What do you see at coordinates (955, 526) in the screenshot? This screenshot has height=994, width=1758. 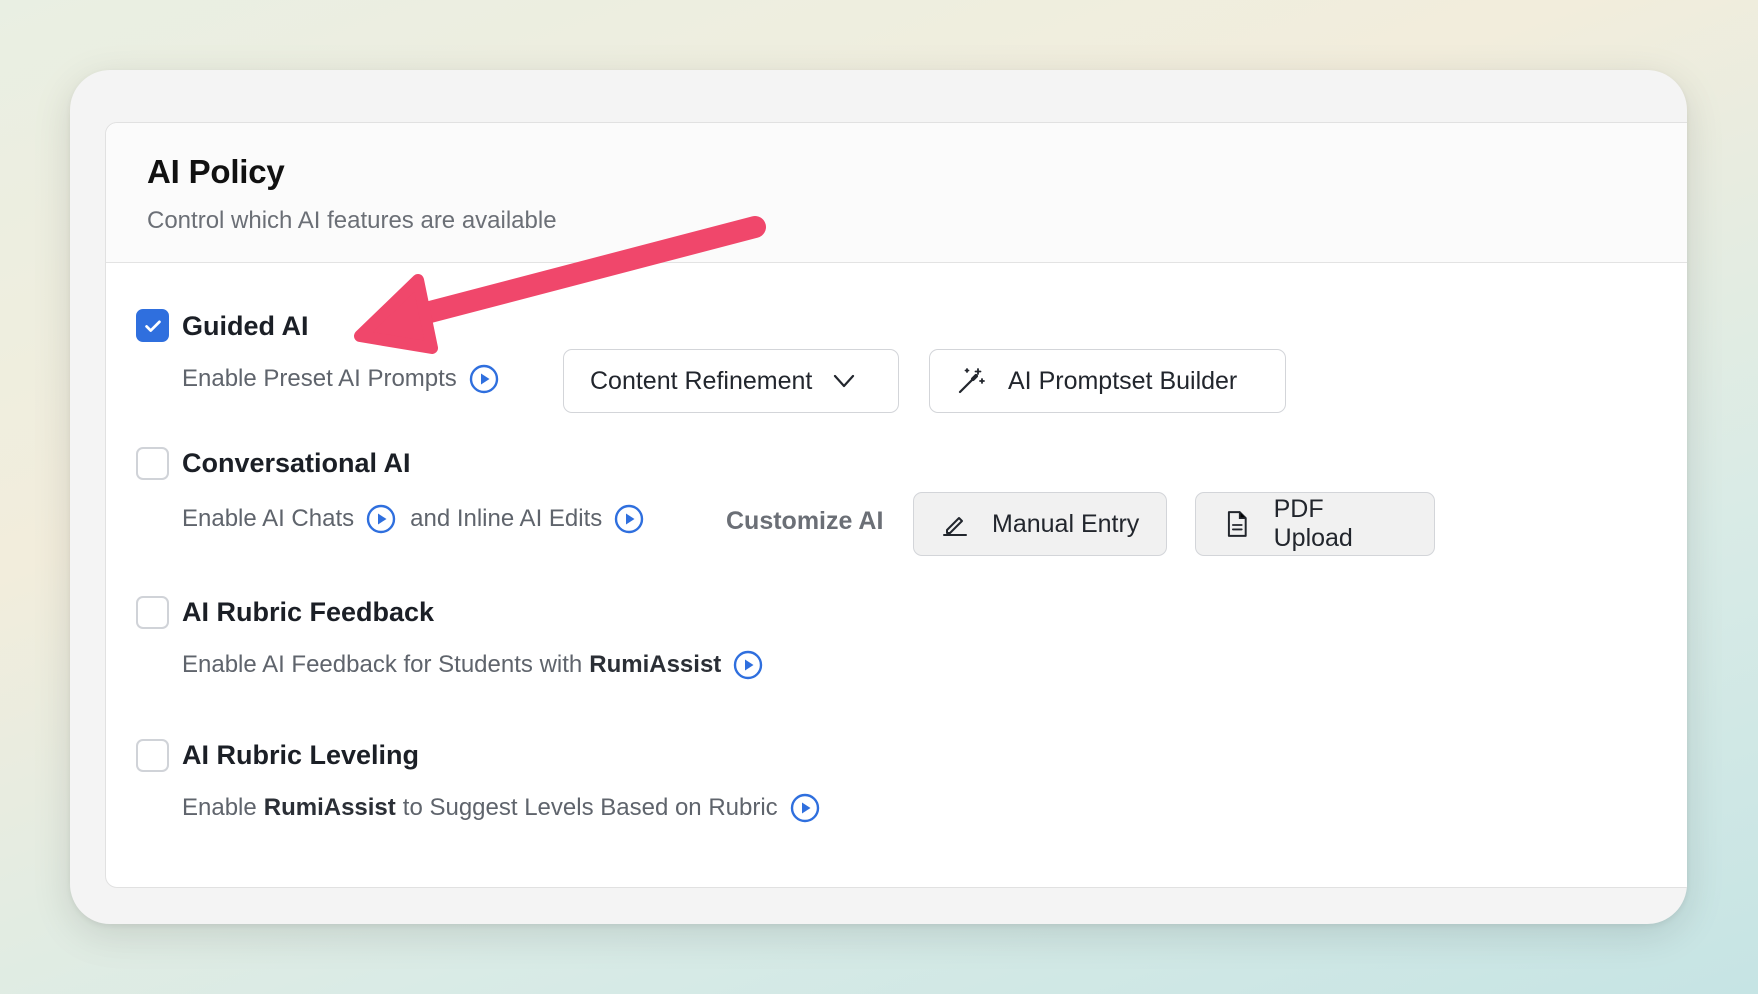 I see `pencil-icon` at bounding box center [955, 526].